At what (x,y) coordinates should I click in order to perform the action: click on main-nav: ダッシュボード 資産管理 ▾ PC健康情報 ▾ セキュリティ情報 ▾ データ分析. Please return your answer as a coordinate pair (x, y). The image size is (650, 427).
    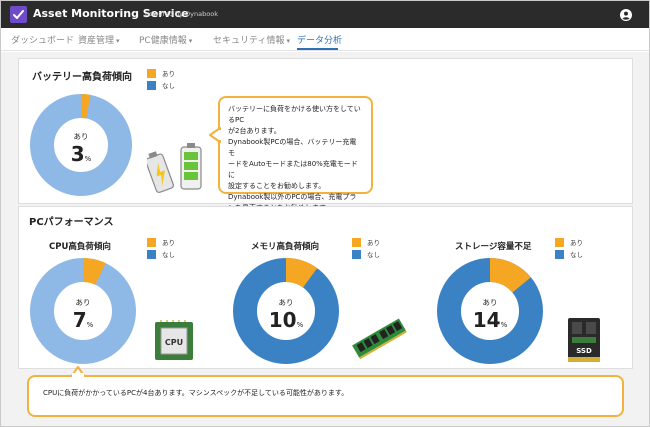
    Looking at the image, I should click on (325, 39).